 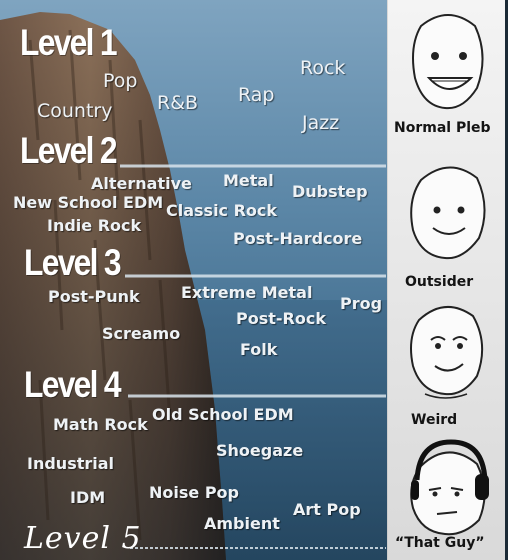 What do you see at coordinates (120, 81) in the screenshot?
I see `genre-pop: Pop` at bounding box center [120, 81].